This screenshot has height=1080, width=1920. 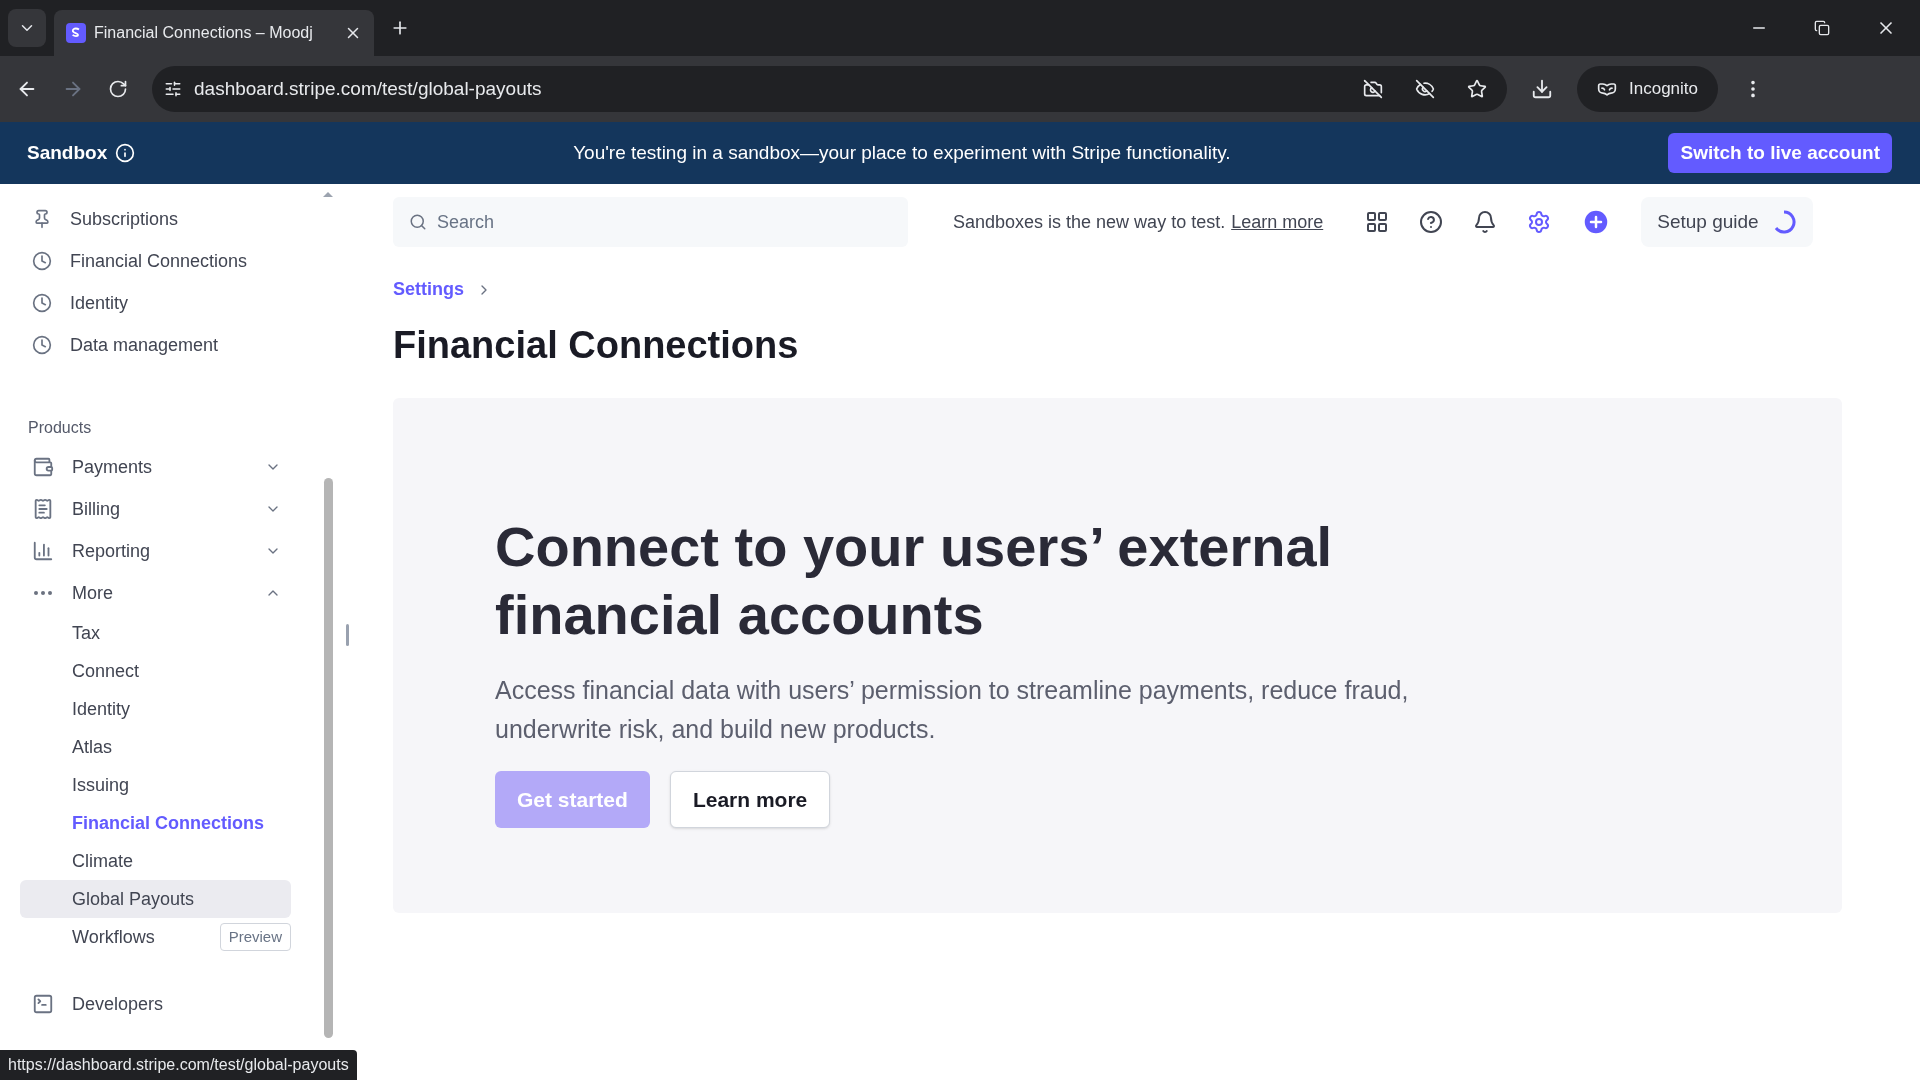 I want to click on sidebar-item: Developers, so click(x=170, y=1004).